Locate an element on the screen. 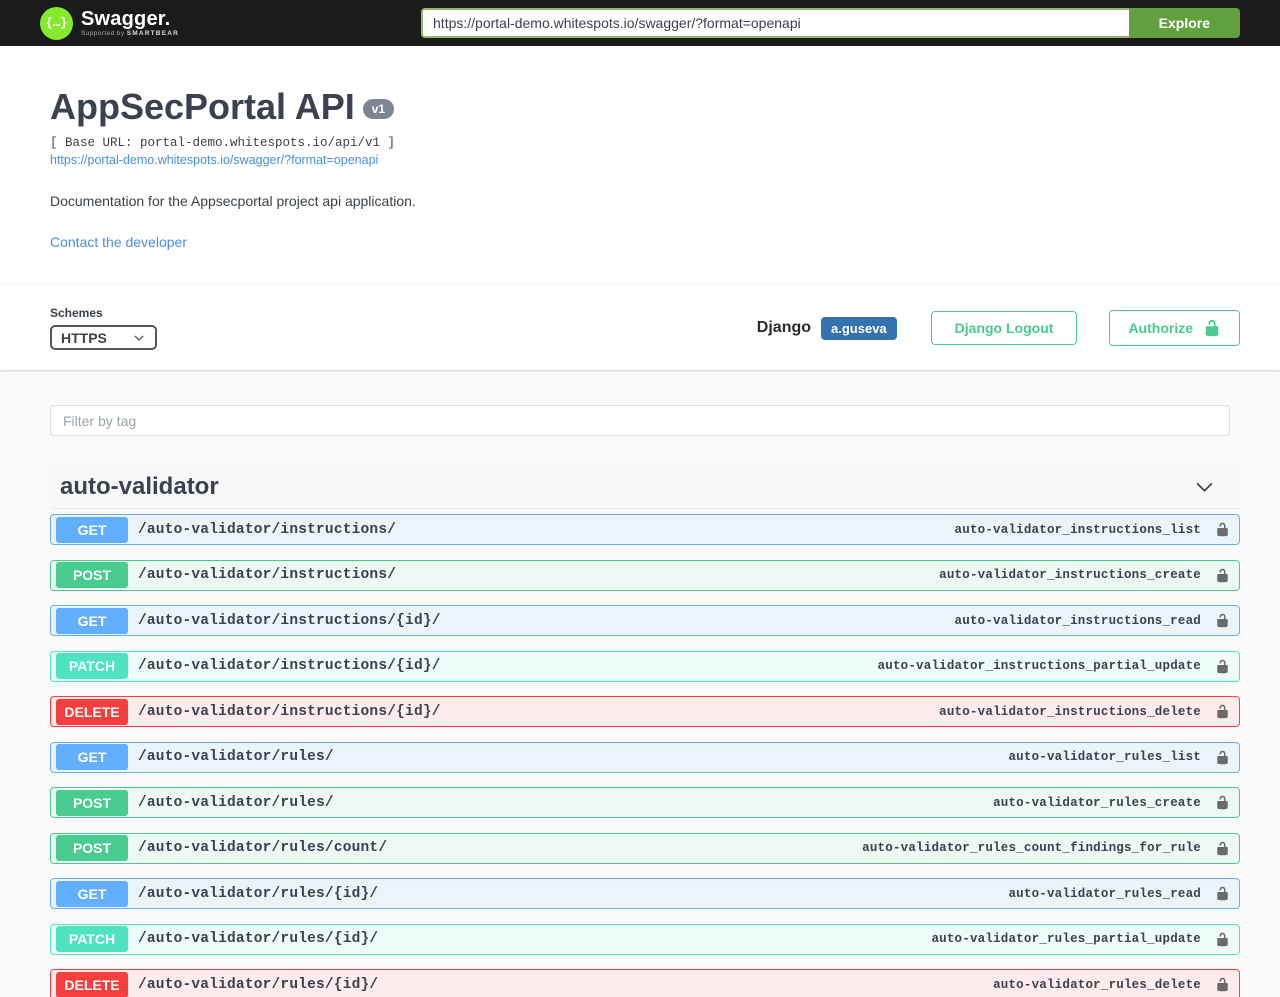  brand-tagline: Supported by SMARTBEAR is located at coordinates (130, 33).